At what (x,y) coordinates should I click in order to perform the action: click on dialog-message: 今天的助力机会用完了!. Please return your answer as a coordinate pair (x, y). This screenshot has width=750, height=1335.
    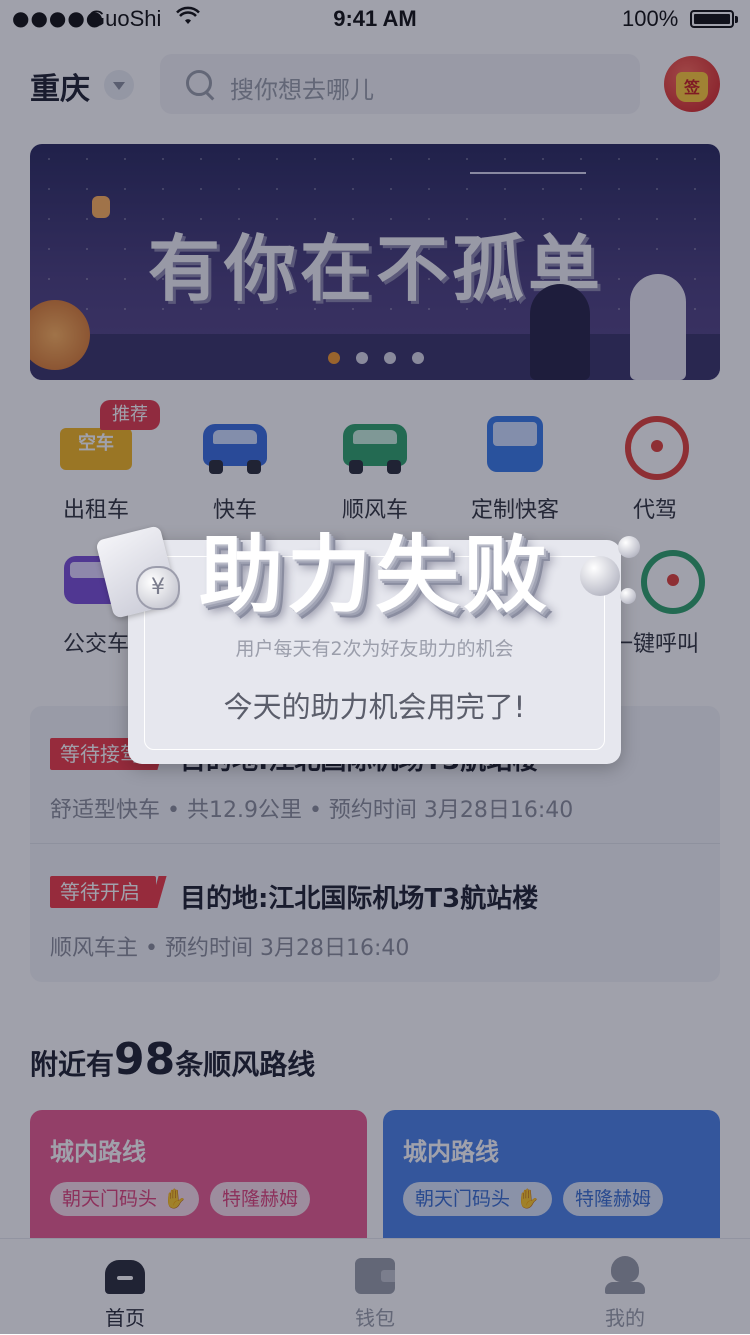
    Looking at the image, I should click on (374, 707).